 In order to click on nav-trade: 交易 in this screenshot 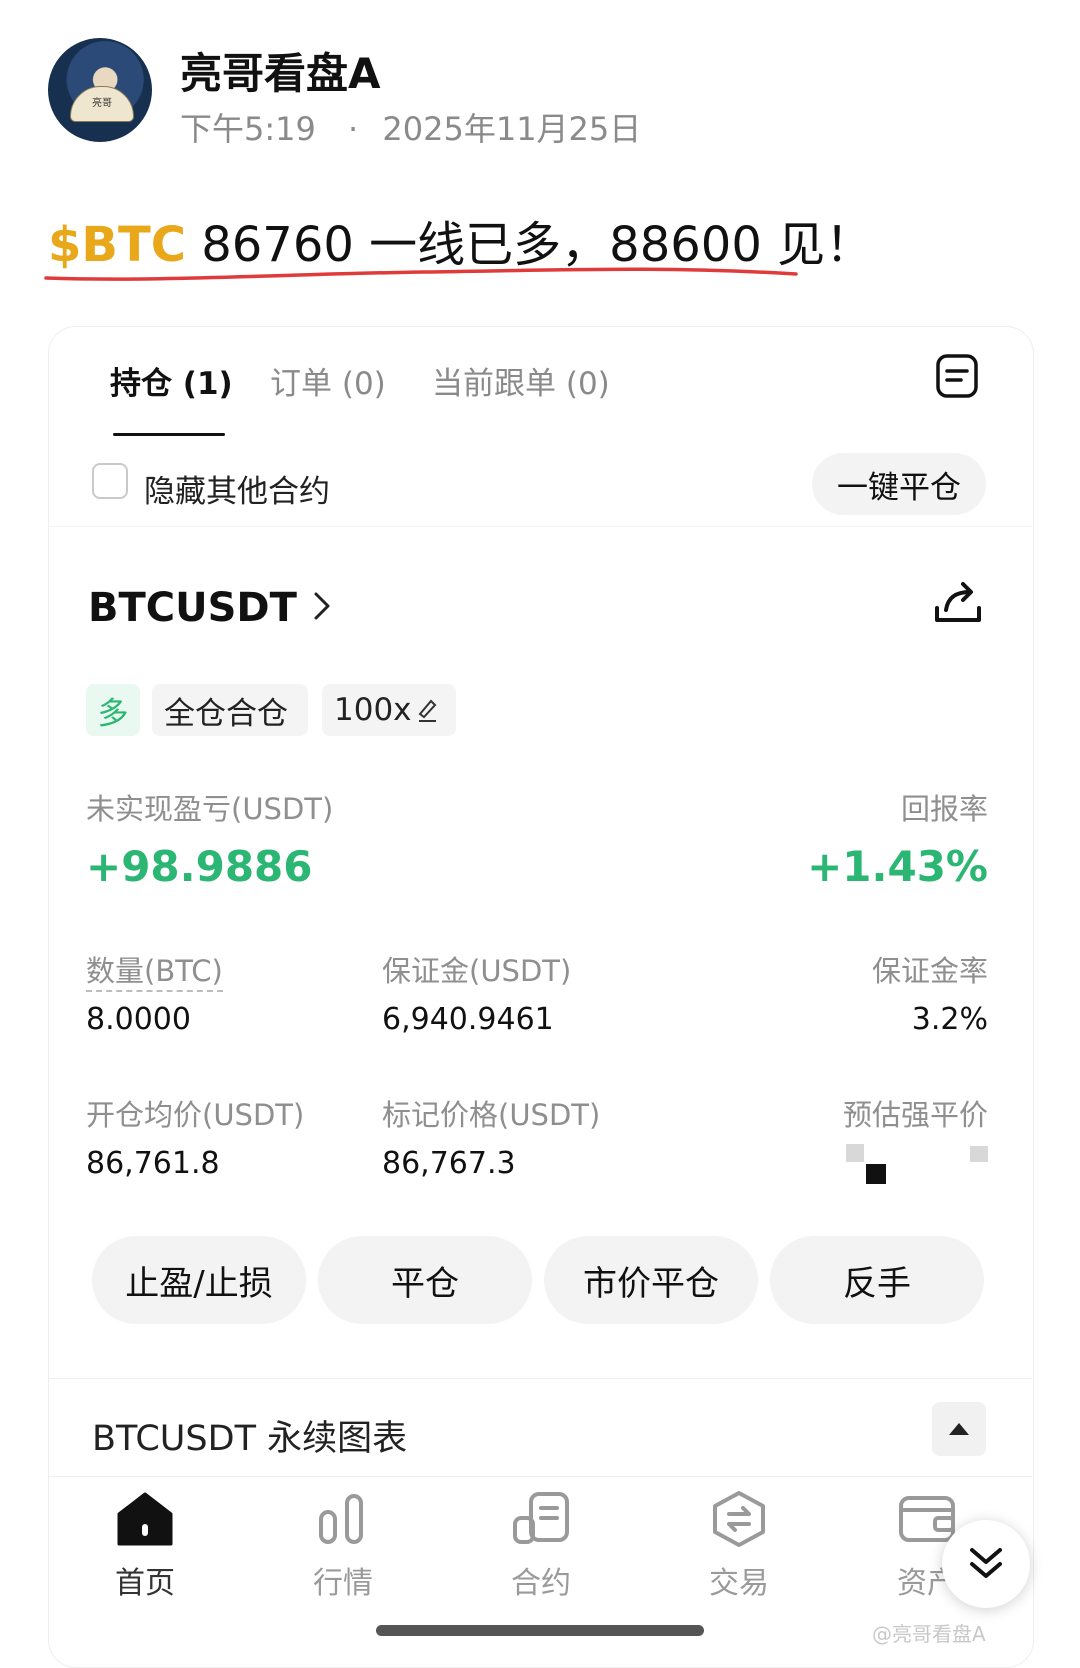, I will do `click(739, 1546)`.